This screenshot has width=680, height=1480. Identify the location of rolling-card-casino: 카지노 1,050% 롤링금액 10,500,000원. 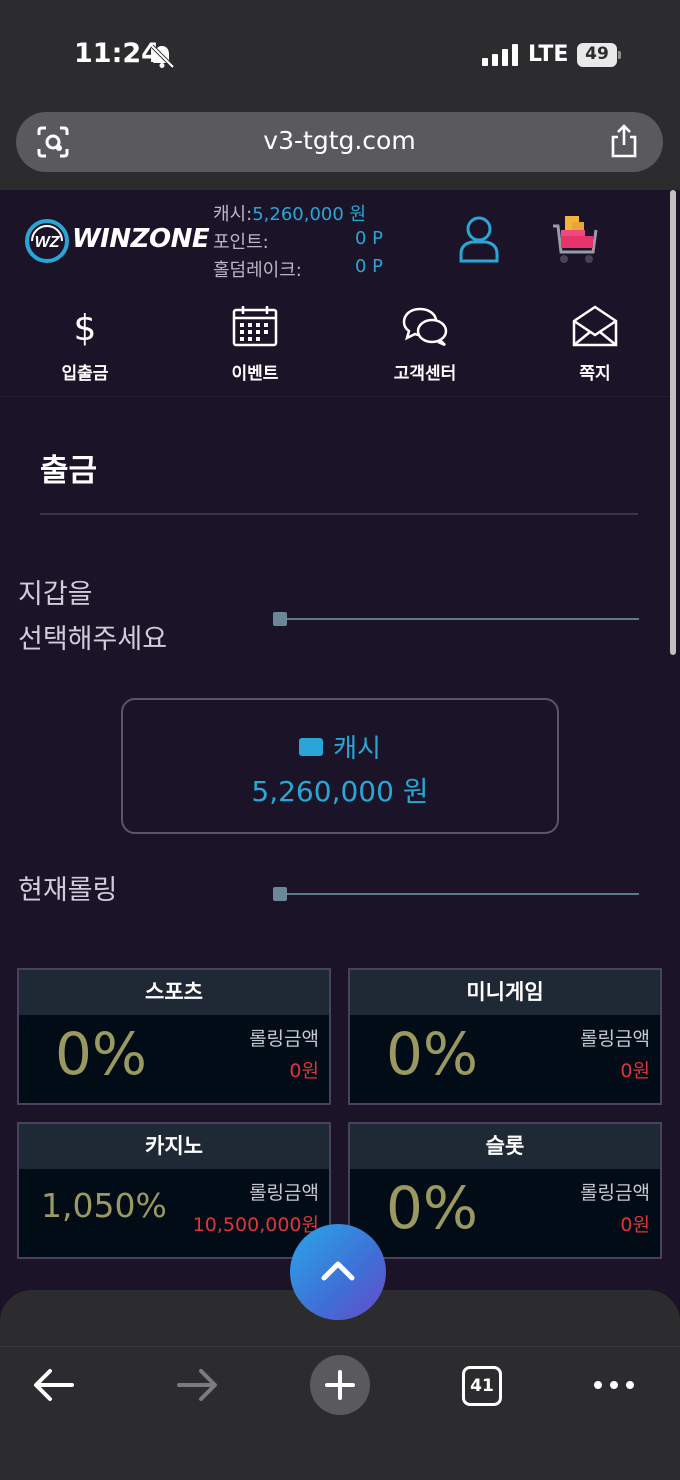
(174, 1190).